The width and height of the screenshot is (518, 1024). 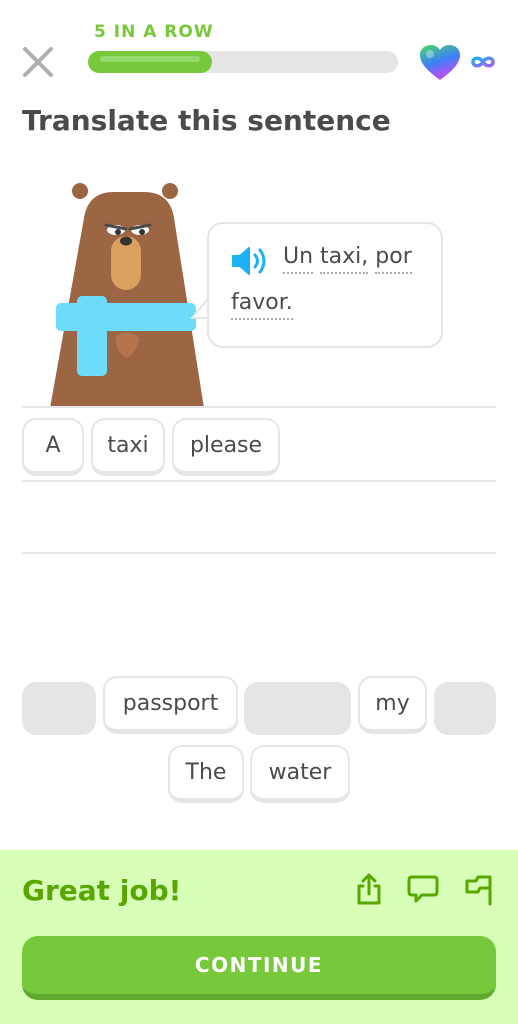 I want to click on prompt-word: favor., so click(x=262, y=305).